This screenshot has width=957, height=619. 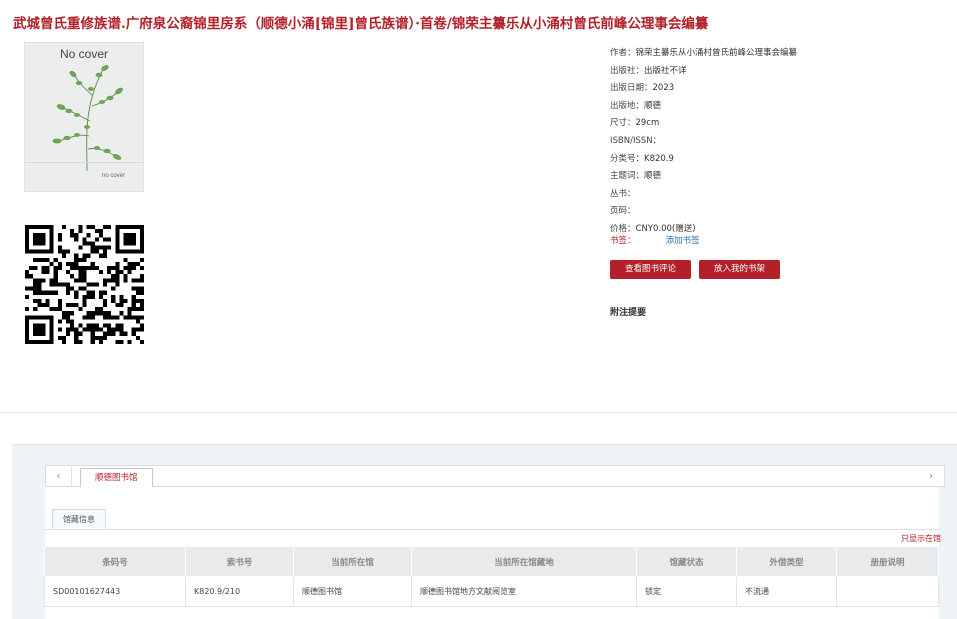 I want to click on plant-illustration-icon, so click(x=87, y=118).